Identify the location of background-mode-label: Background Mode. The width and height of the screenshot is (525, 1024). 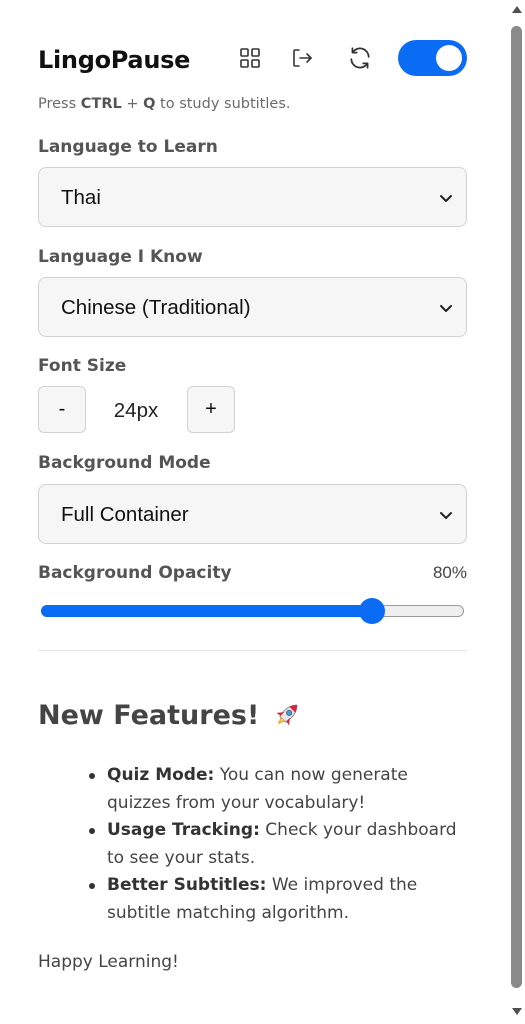
(124, 463).